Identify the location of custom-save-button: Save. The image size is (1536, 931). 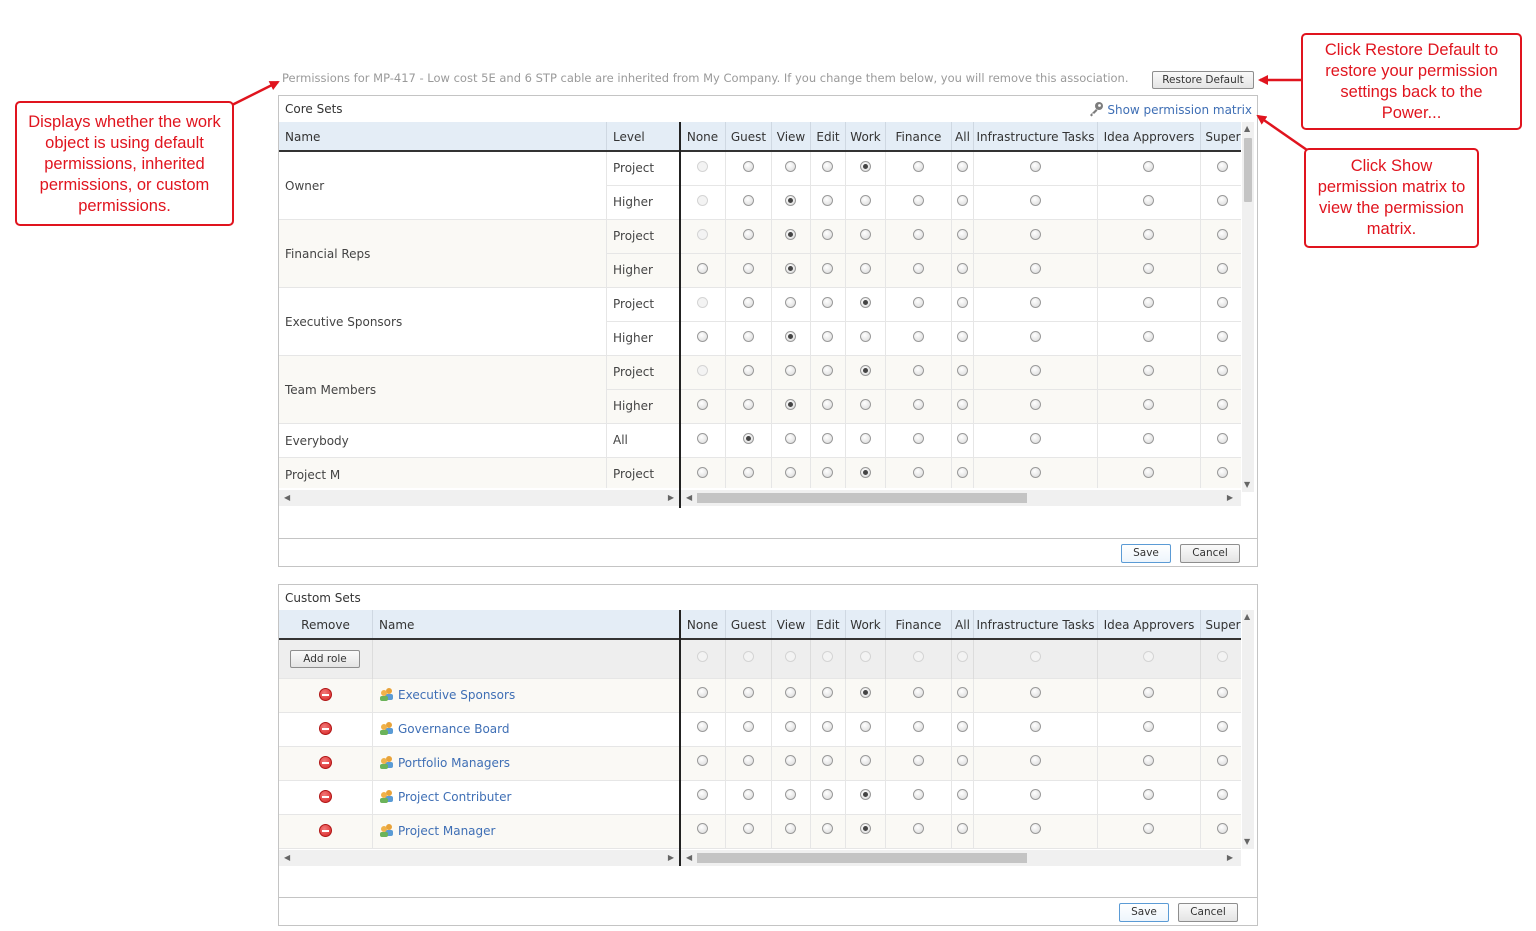
(1144, 912).